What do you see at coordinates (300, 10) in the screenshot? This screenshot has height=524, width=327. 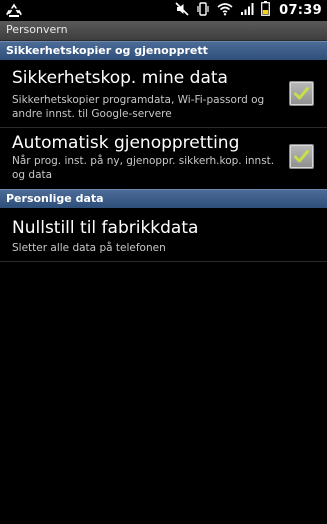 I see `status-time: 07:39` at bounding box center [300, 10].